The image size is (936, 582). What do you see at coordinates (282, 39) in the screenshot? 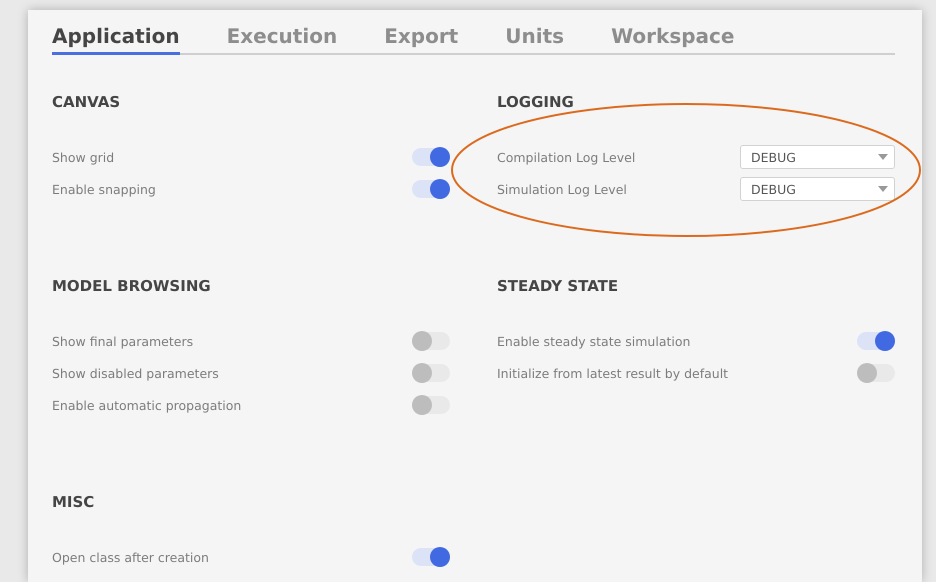
I see `tab: Execution` at bounding box center [282, 39].